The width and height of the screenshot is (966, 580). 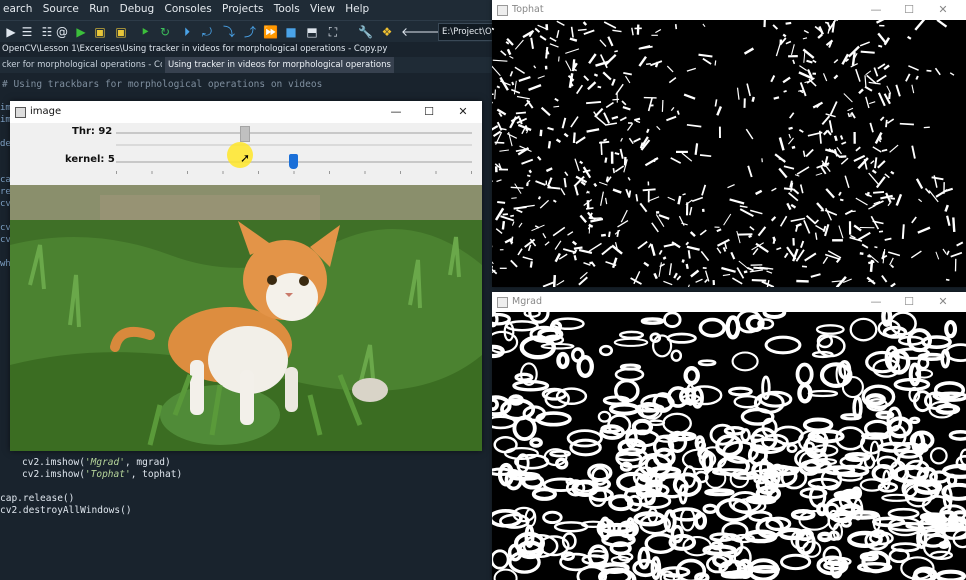 I want to click on step-return-icon: ⤴, so click(x=250, y=32).